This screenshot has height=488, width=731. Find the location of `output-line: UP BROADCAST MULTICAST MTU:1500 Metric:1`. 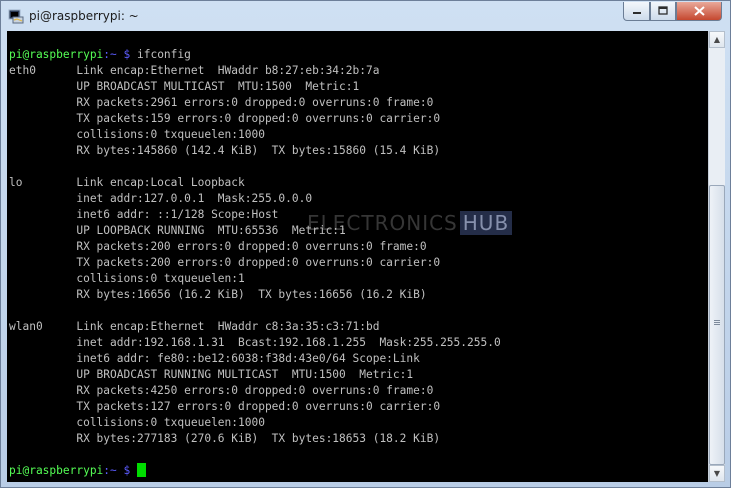

output-line: UP BROADCAST MULTICAST MTU:1500 Metric:1 is located at coordinates (218, 86).